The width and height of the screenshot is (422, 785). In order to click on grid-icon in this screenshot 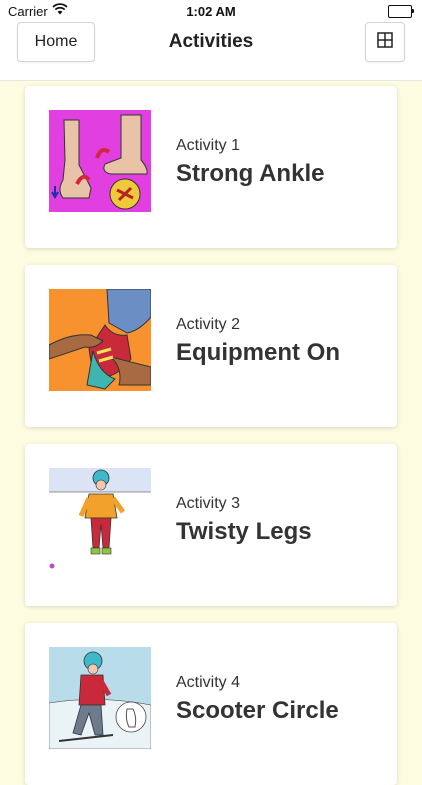, I will do `click(385, 42)`.